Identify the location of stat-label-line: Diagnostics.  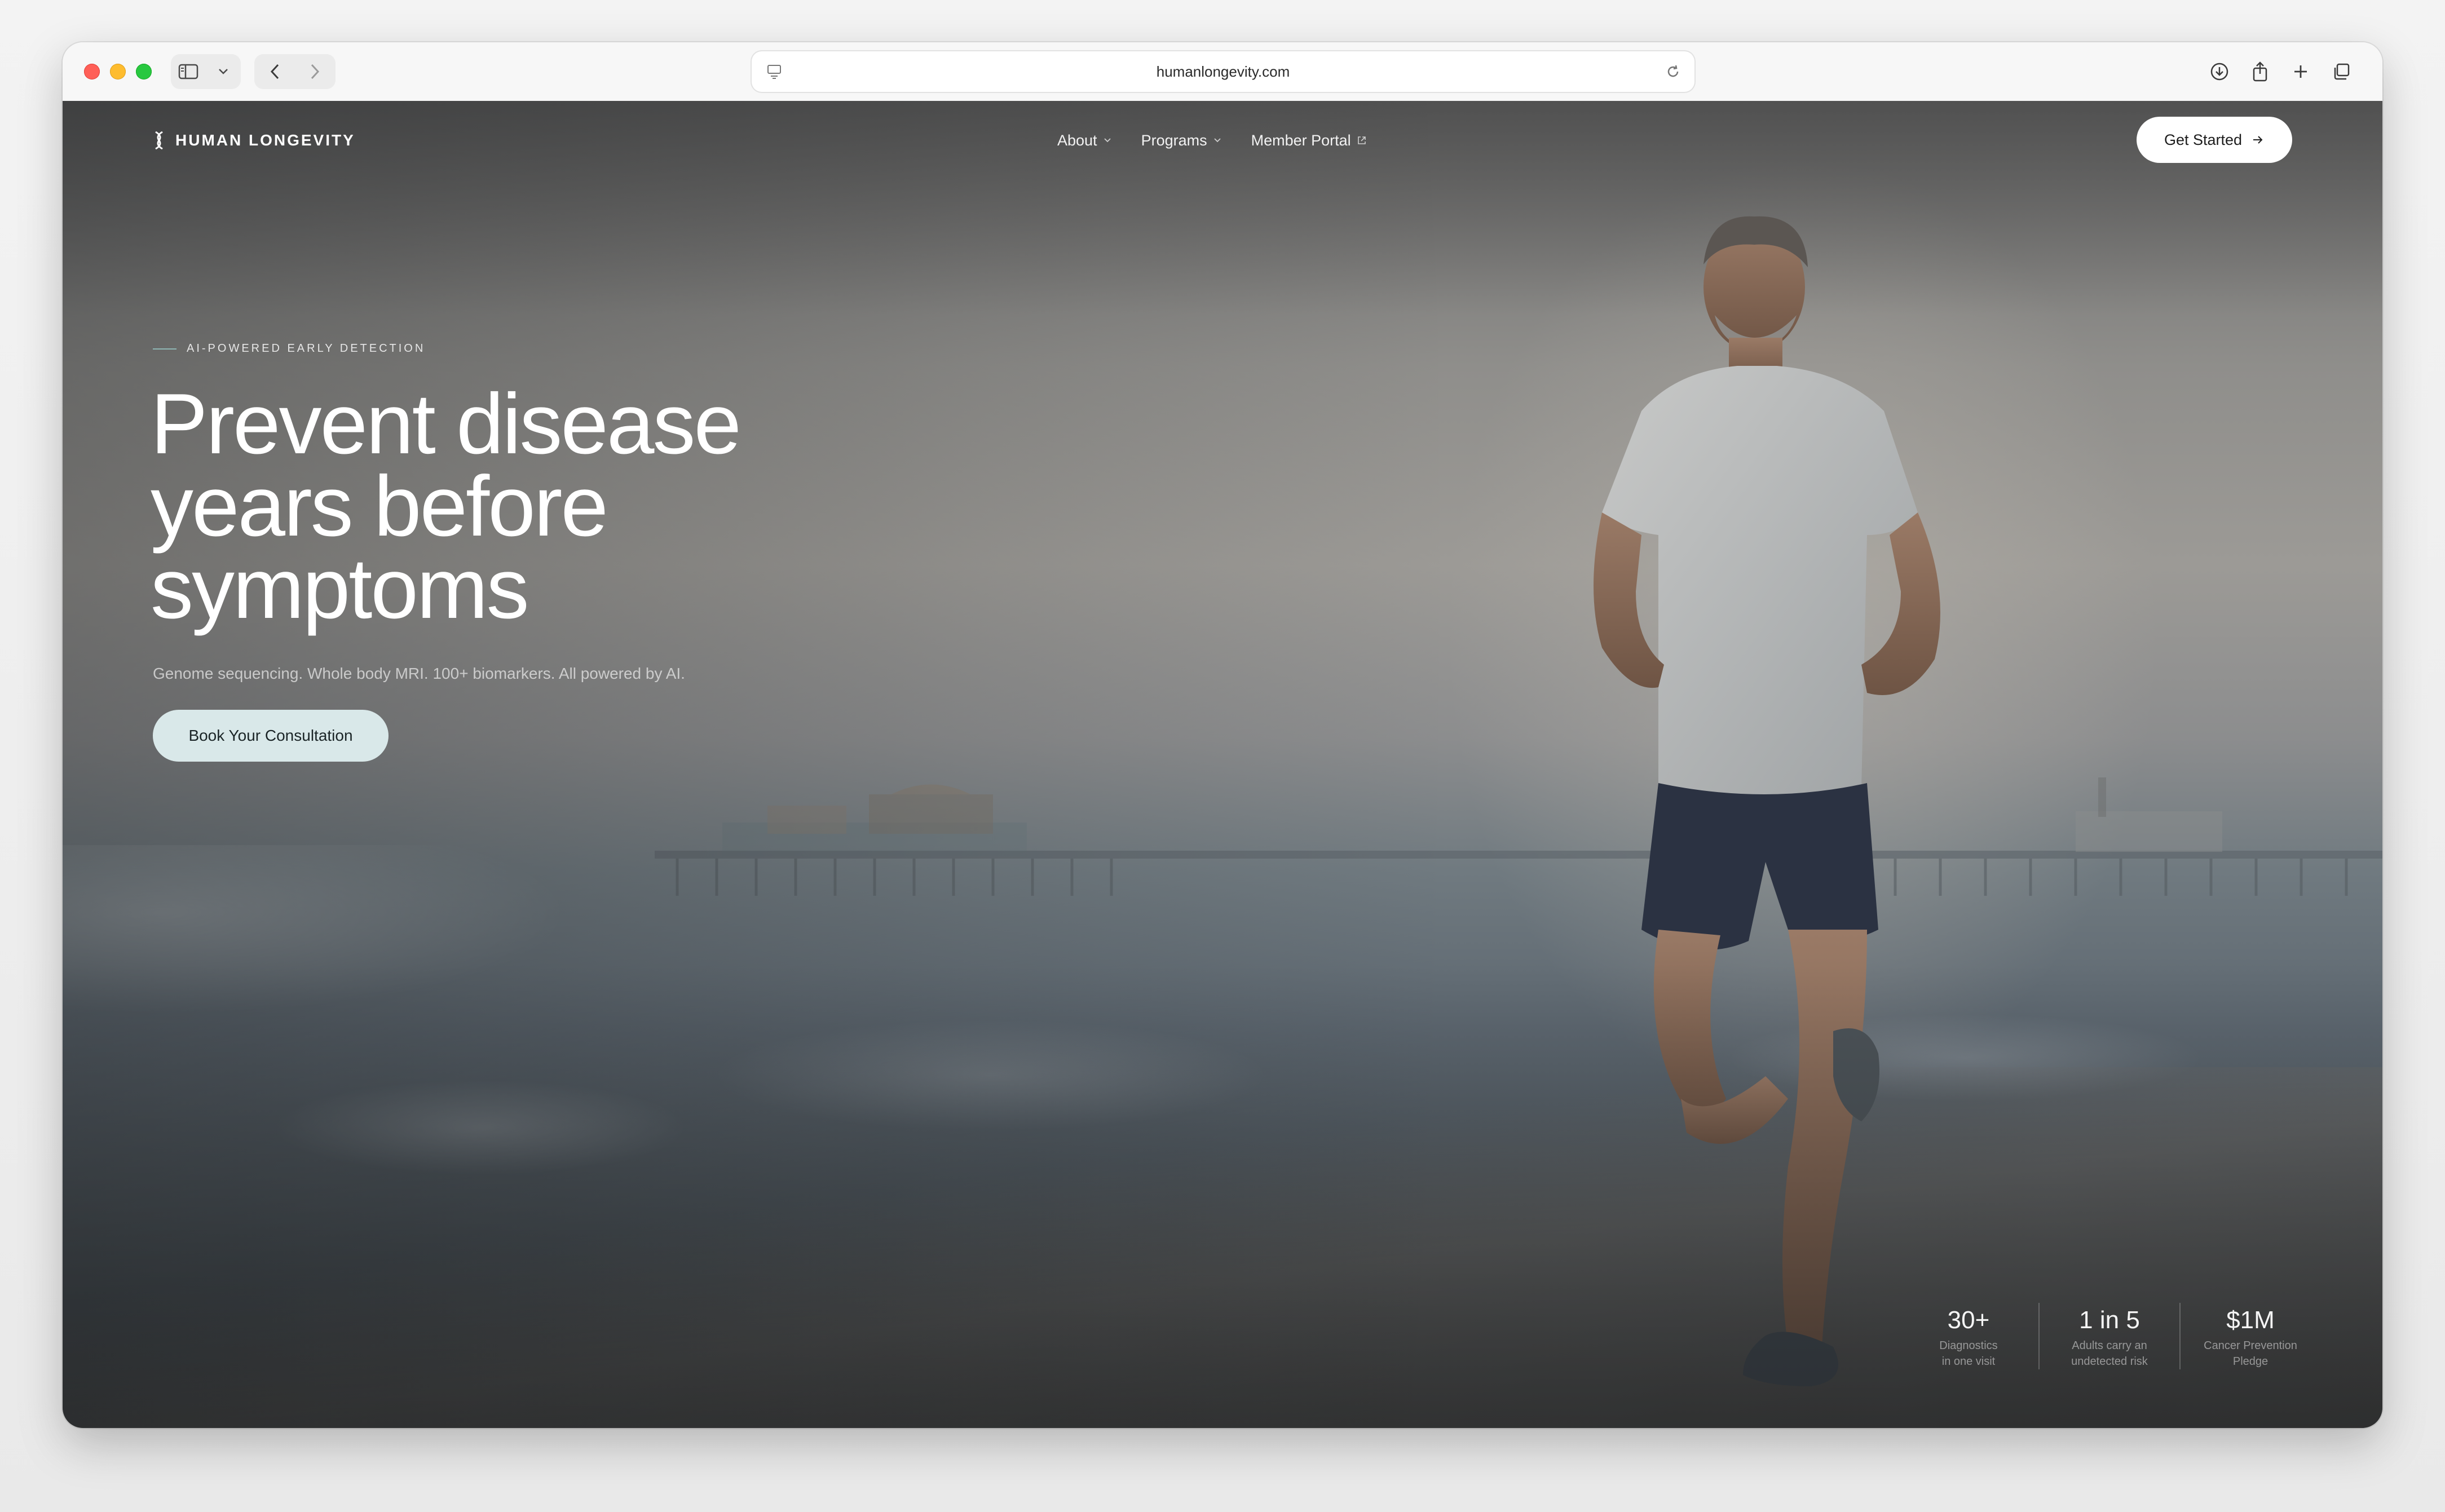
(1968, 1345).